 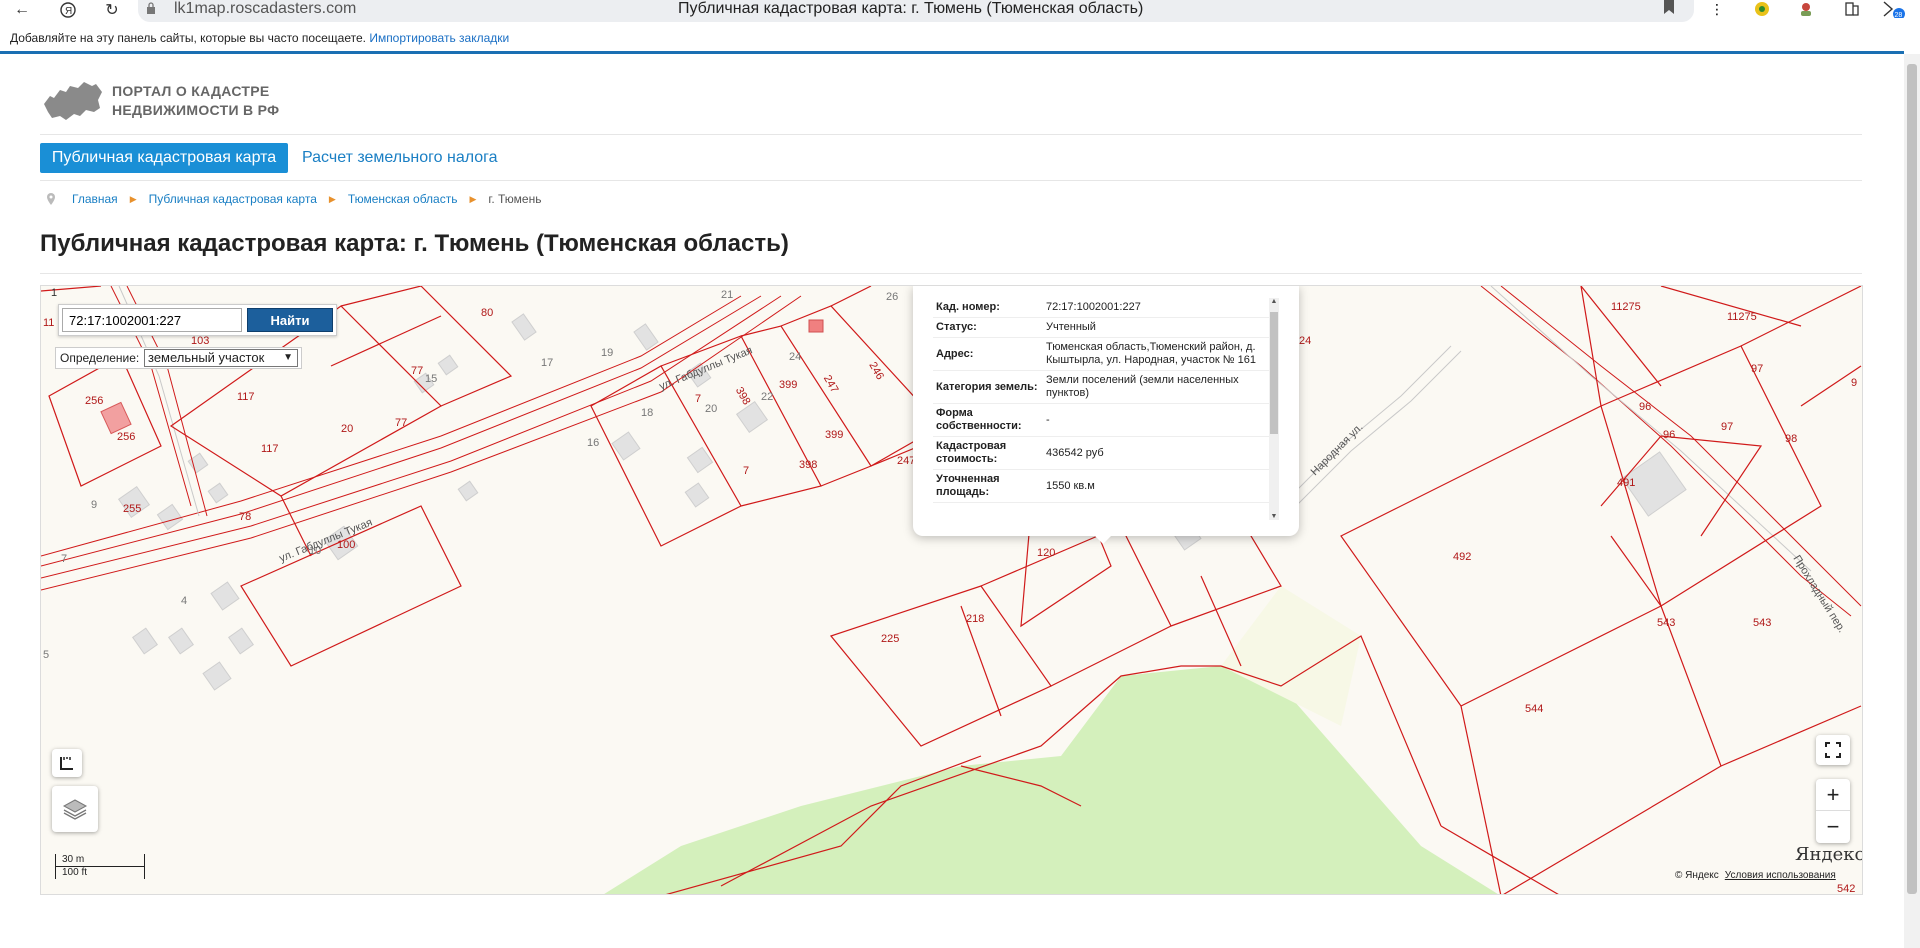 I want to click on svg-text: 399, so click(x=788, y=385).